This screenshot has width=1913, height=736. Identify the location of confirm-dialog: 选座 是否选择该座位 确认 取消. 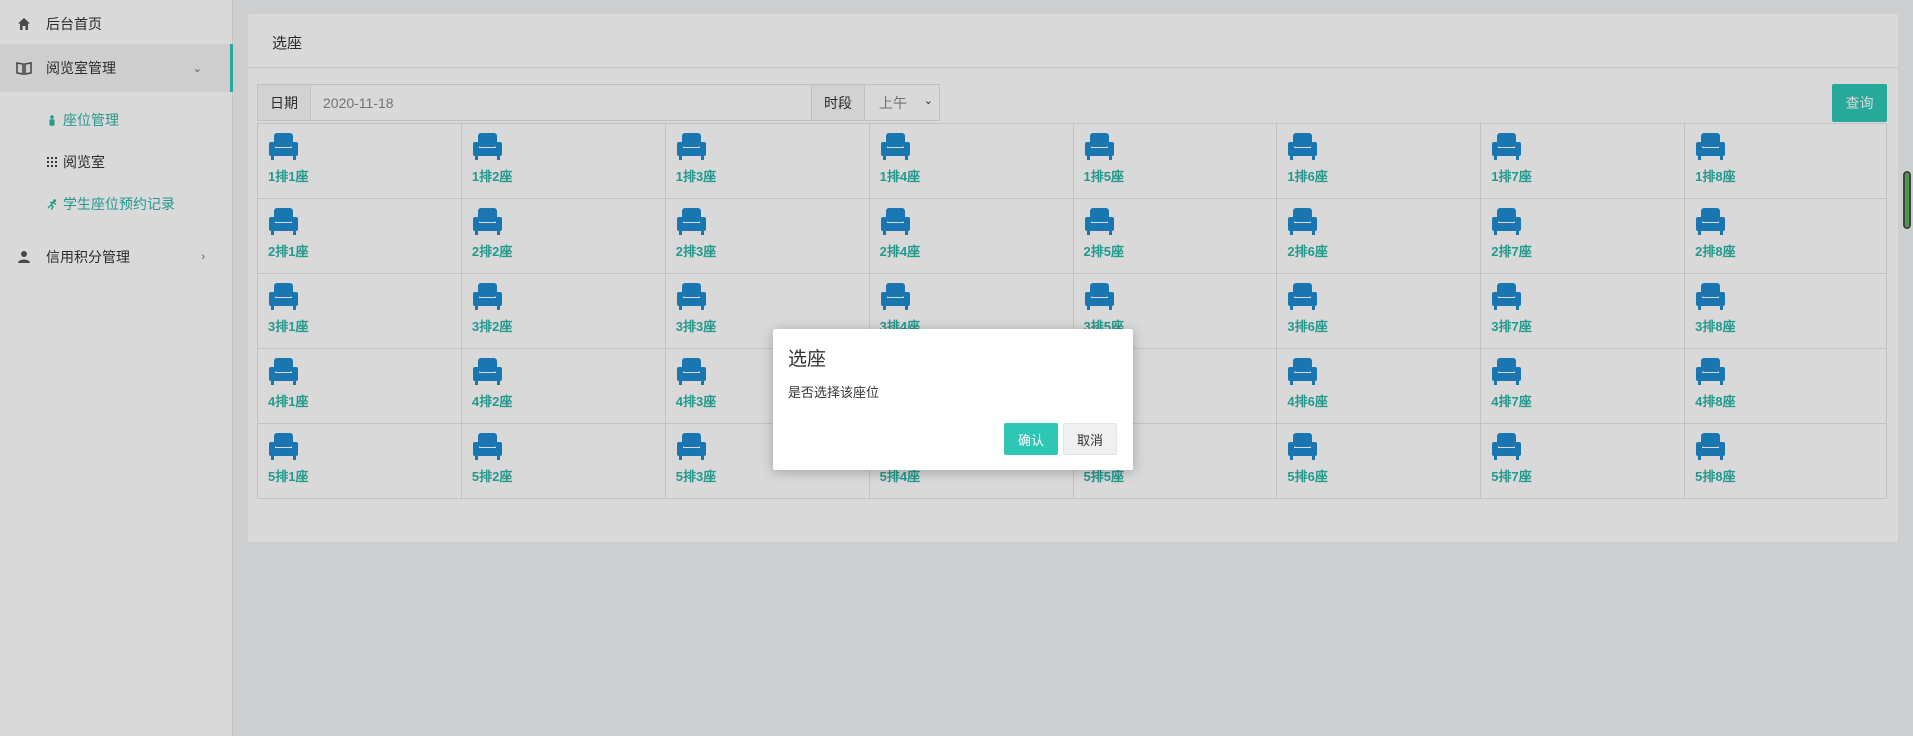
(953, 399).